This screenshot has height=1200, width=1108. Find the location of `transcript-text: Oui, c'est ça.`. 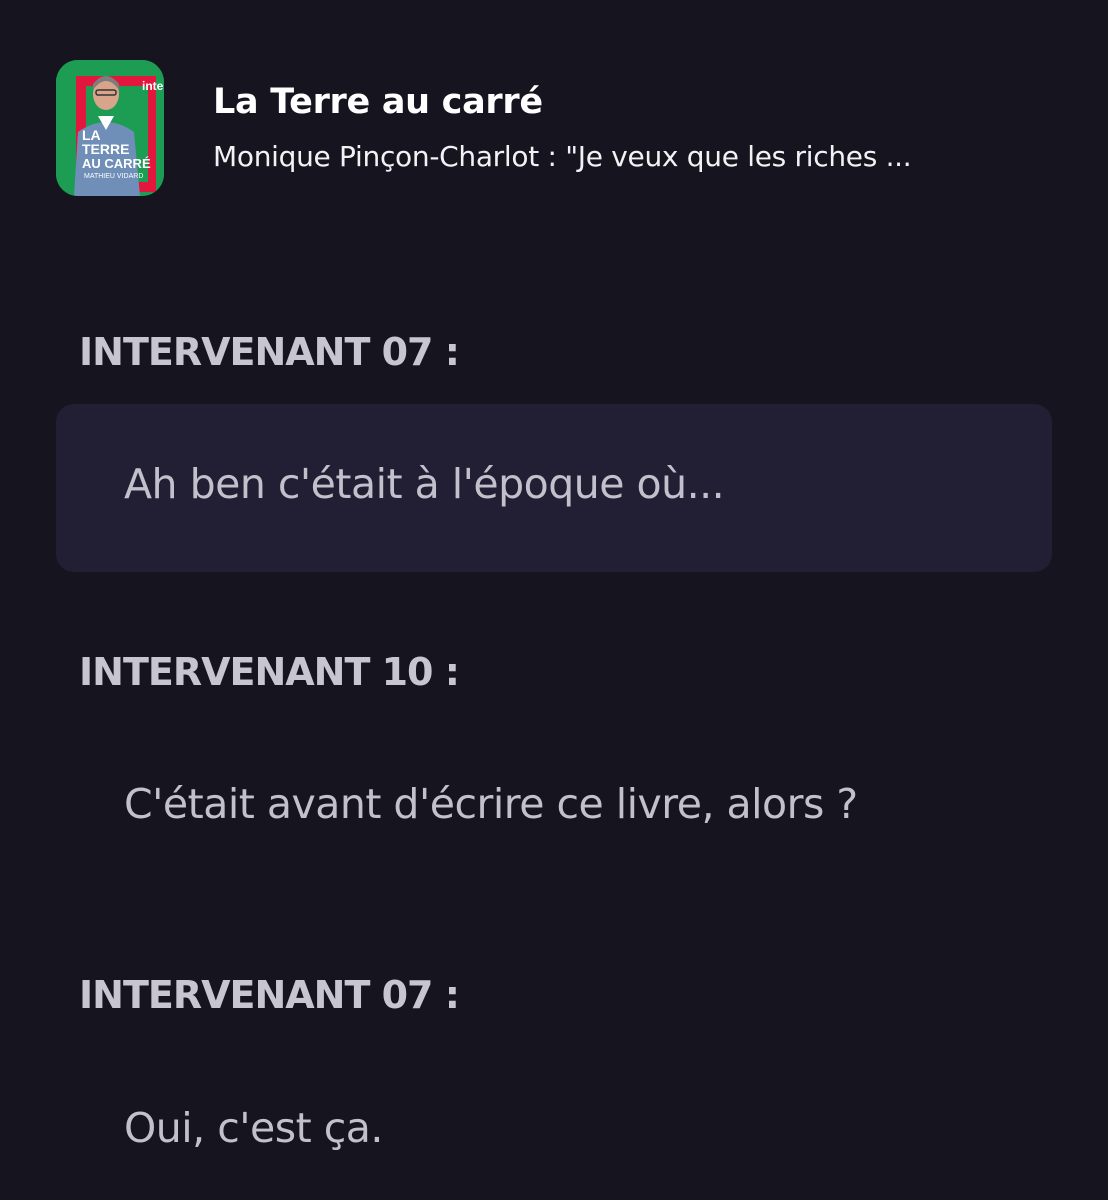

transcript-text: Oui, c'est ça. is located at coordinates (253, 1128).